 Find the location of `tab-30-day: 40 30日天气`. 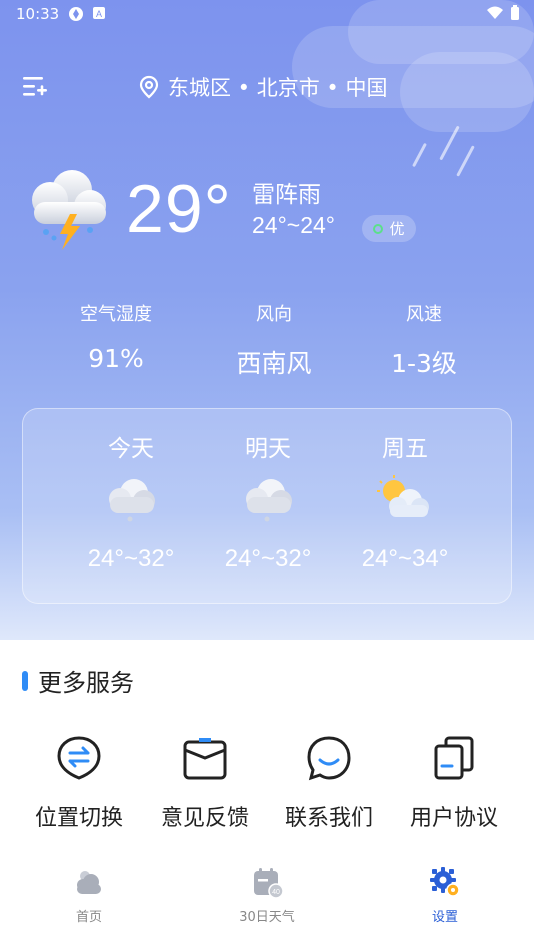

tab-30-day: 40 30日天气 is located at coordinates (267, 895).